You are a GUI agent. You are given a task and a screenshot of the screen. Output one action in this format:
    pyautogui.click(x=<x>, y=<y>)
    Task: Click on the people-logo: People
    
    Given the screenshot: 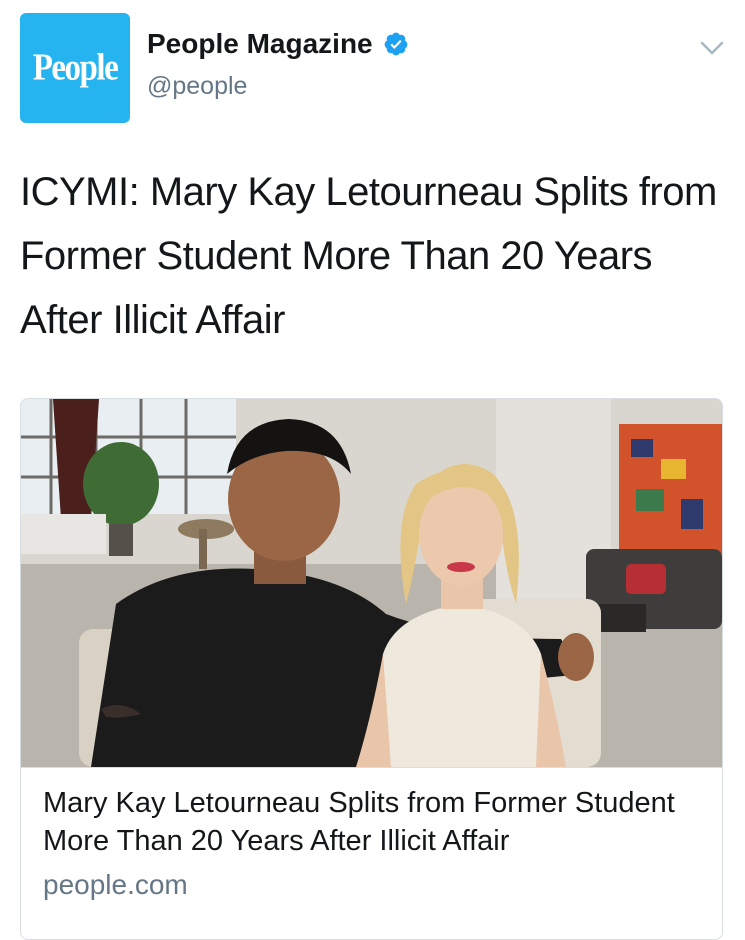 What is the action you would take?
    pyautogui.click(x=75, y=67)
    